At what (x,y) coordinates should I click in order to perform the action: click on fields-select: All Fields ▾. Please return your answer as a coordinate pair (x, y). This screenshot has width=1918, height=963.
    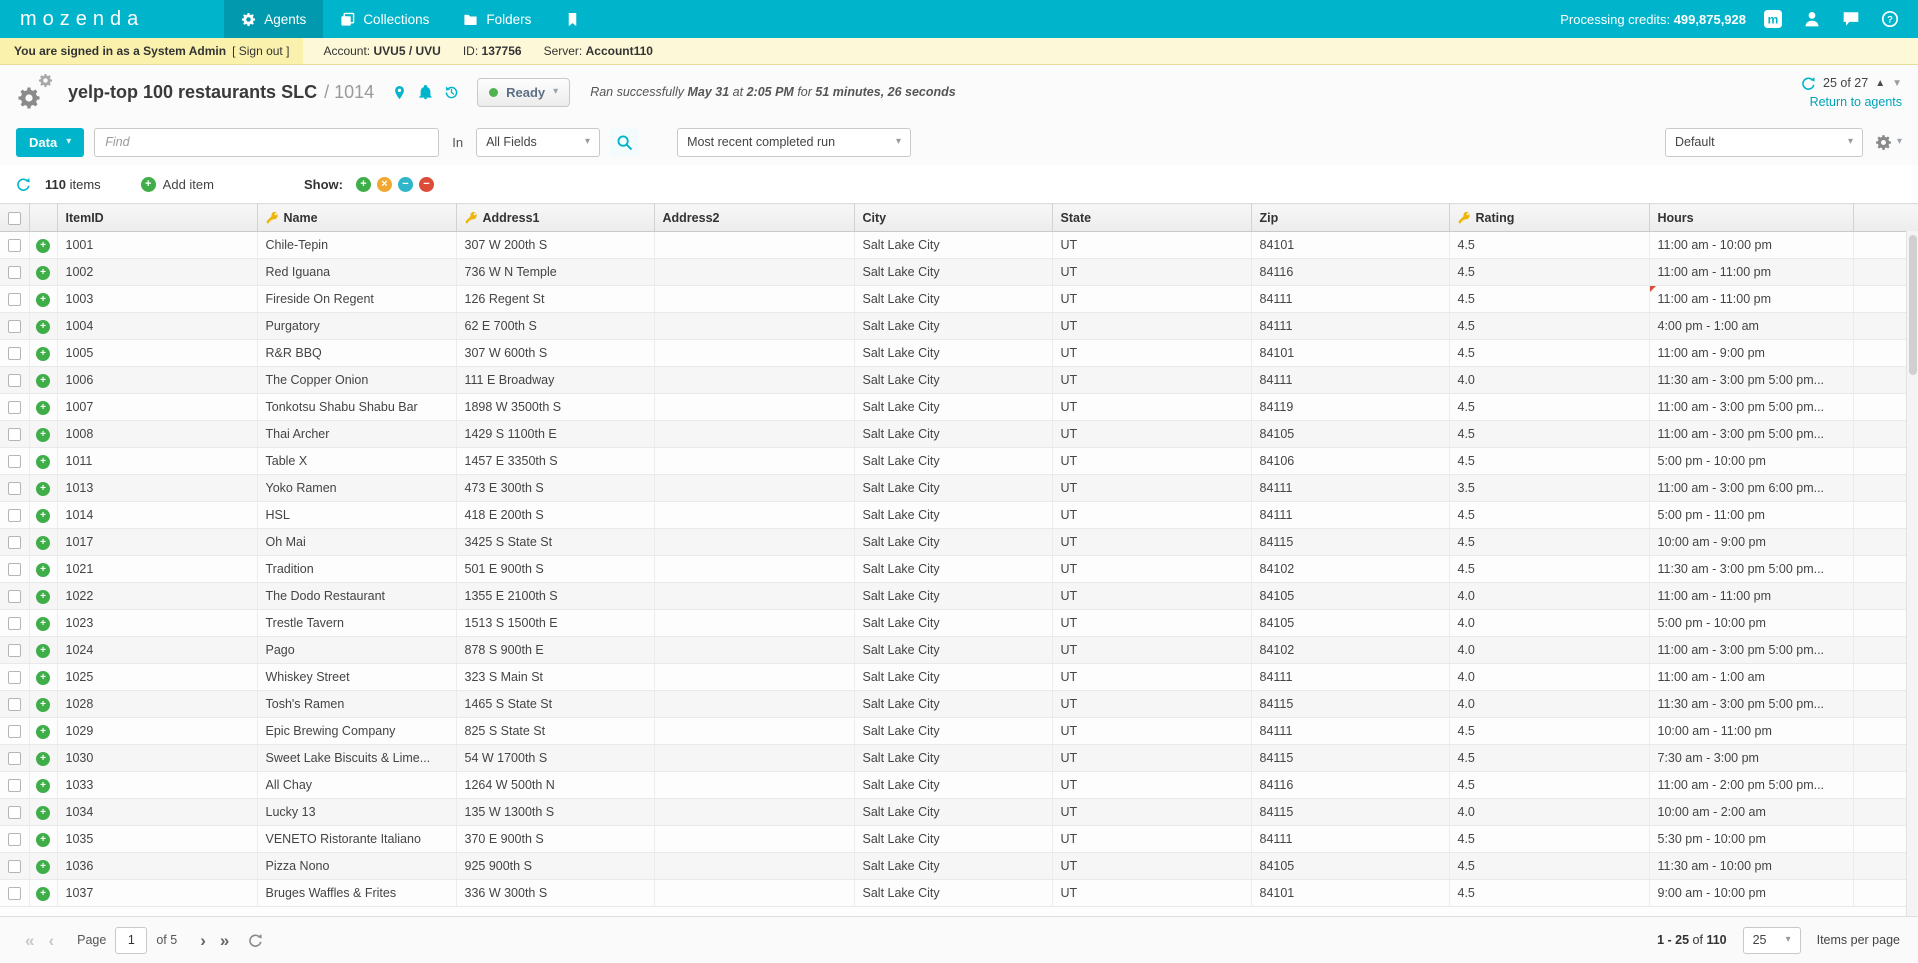
    Looking at the image, I should click on (538, 142).